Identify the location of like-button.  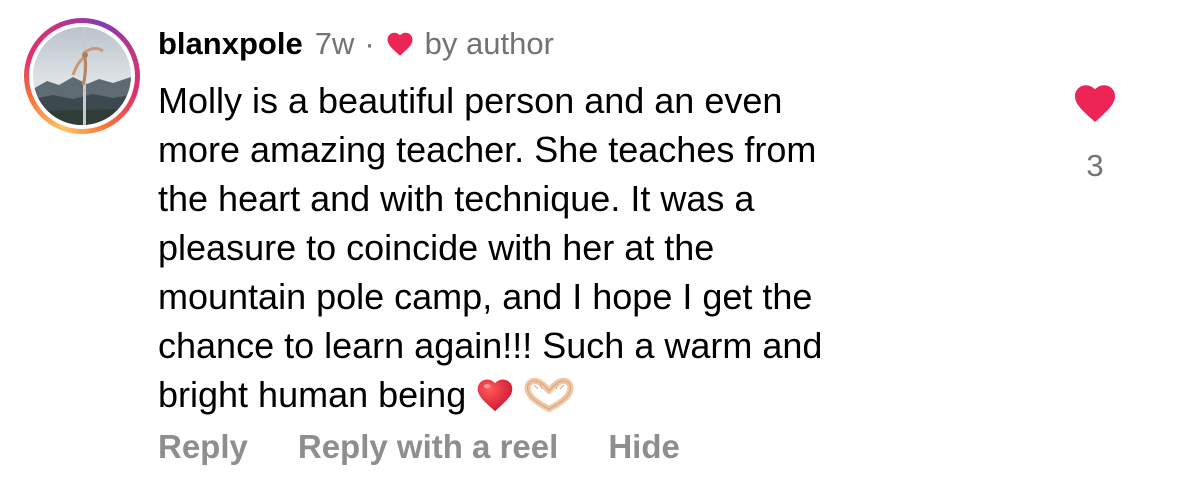
(1095, 102).